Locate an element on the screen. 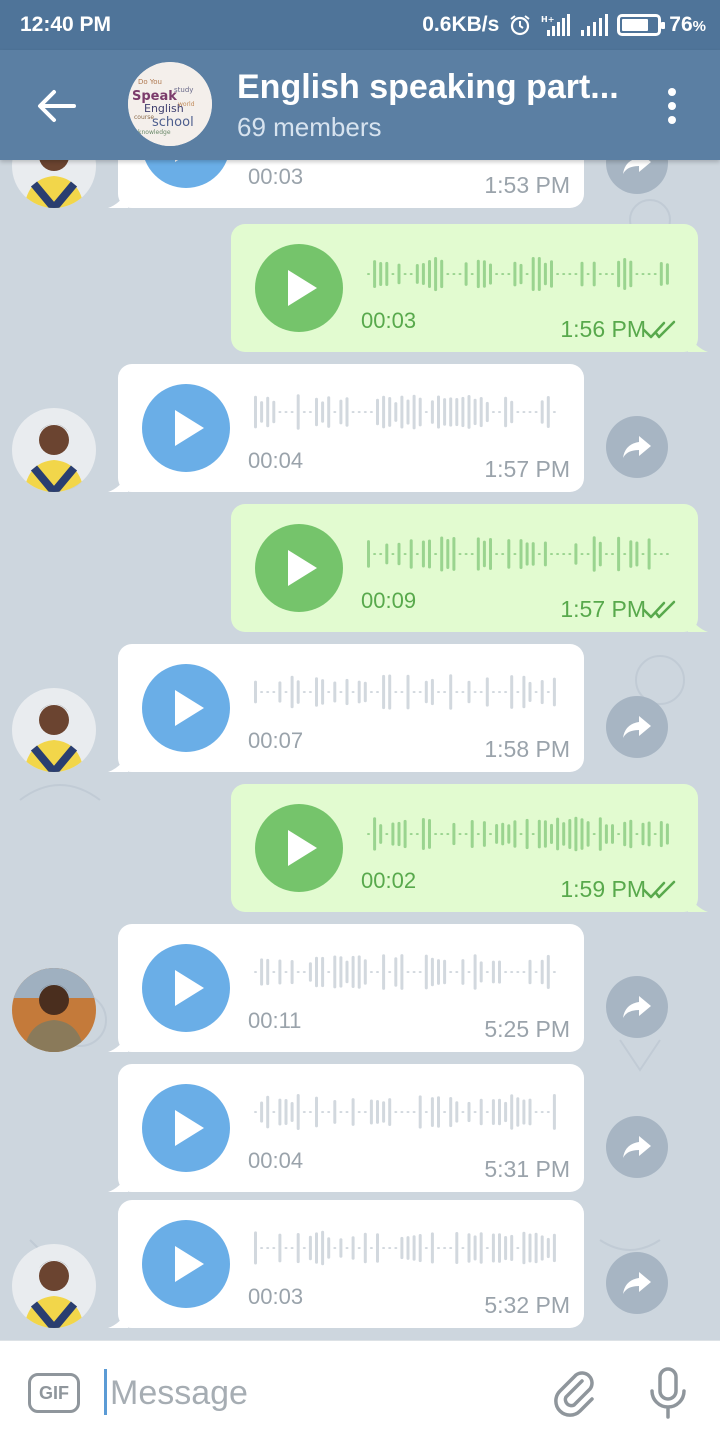 The width and height of the screenshot is (720, 1440). outgoing-voice-message: 00:02 1:59 PM is located at coordinates (469, 848).